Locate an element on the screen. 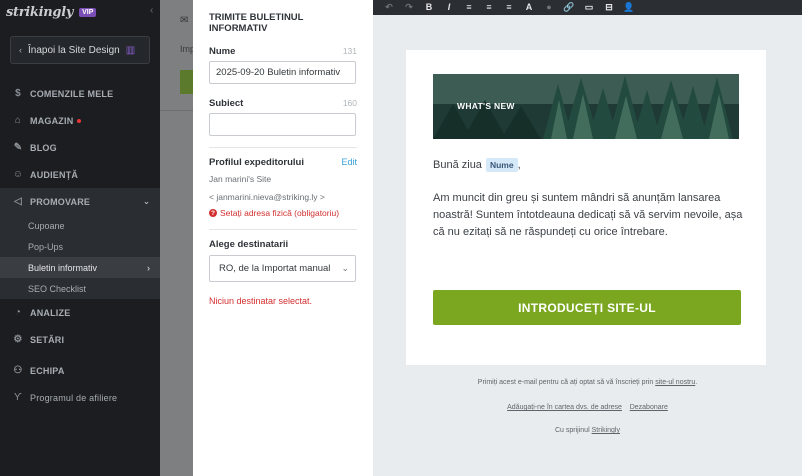 This screenshot has height=476, width=802. recipients-selected-value: RO, de la Importat manual is located at coordinates (275, 268).